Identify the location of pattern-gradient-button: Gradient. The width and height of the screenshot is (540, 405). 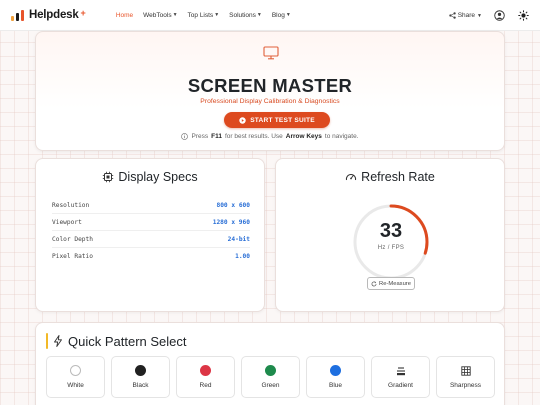
(400, 377).